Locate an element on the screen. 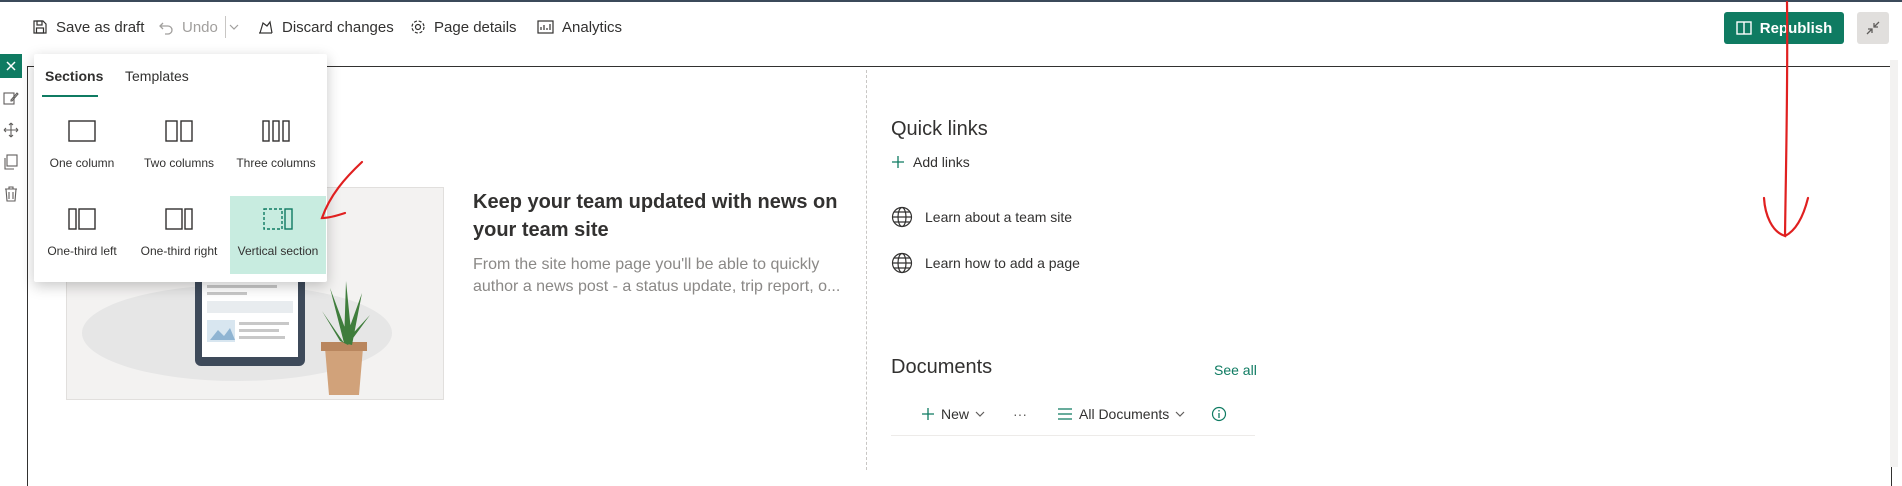  close-toolbox-button is located at coordinates (11, 66).